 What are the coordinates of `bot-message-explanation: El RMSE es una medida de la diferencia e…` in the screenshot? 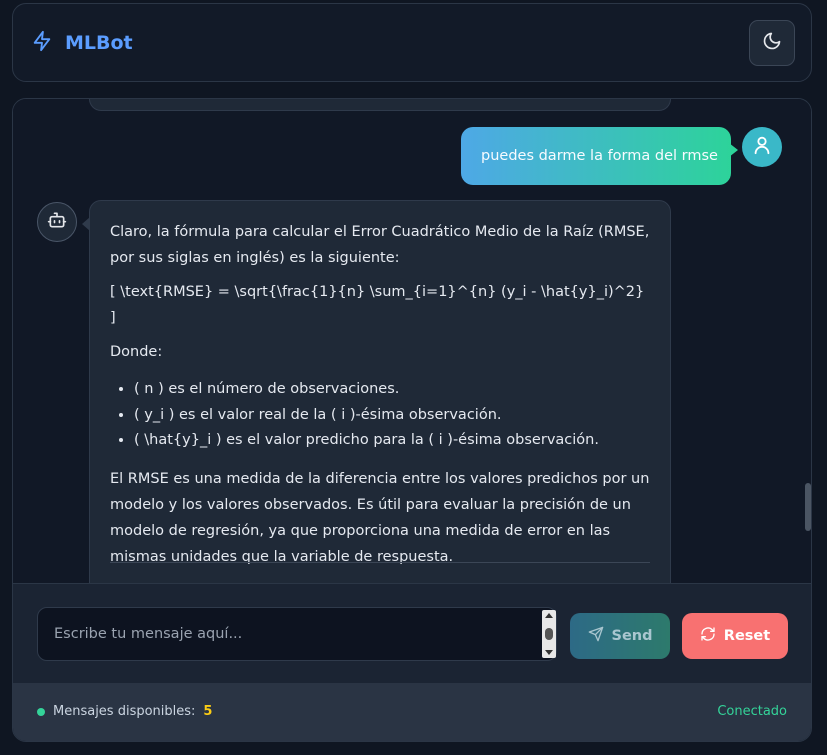 It's located at (380, 517).